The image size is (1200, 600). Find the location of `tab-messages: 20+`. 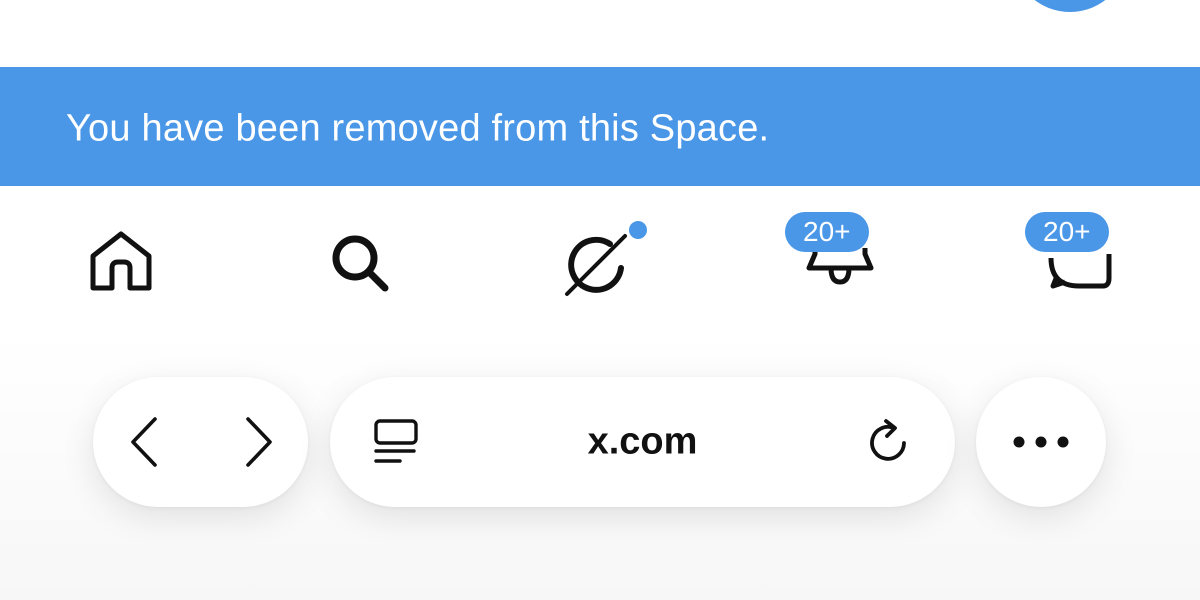

tab-messages: 20+ is located at coordinates (1080, 253).